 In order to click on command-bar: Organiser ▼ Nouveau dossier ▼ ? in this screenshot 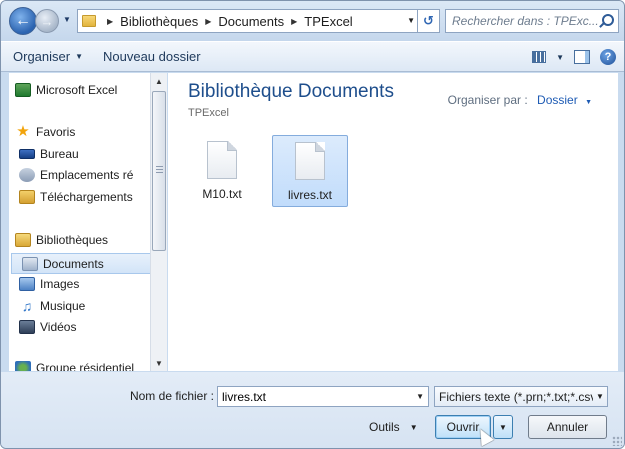, I will do `click(312, 56)`.